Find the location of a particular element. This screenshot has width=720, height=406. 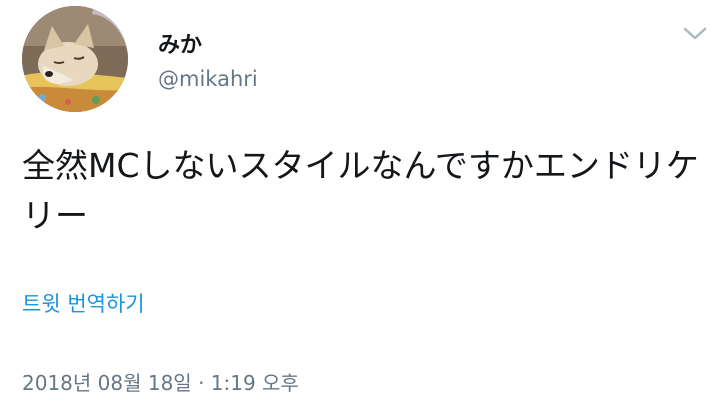

avatar is located at coordinates (75, 59).